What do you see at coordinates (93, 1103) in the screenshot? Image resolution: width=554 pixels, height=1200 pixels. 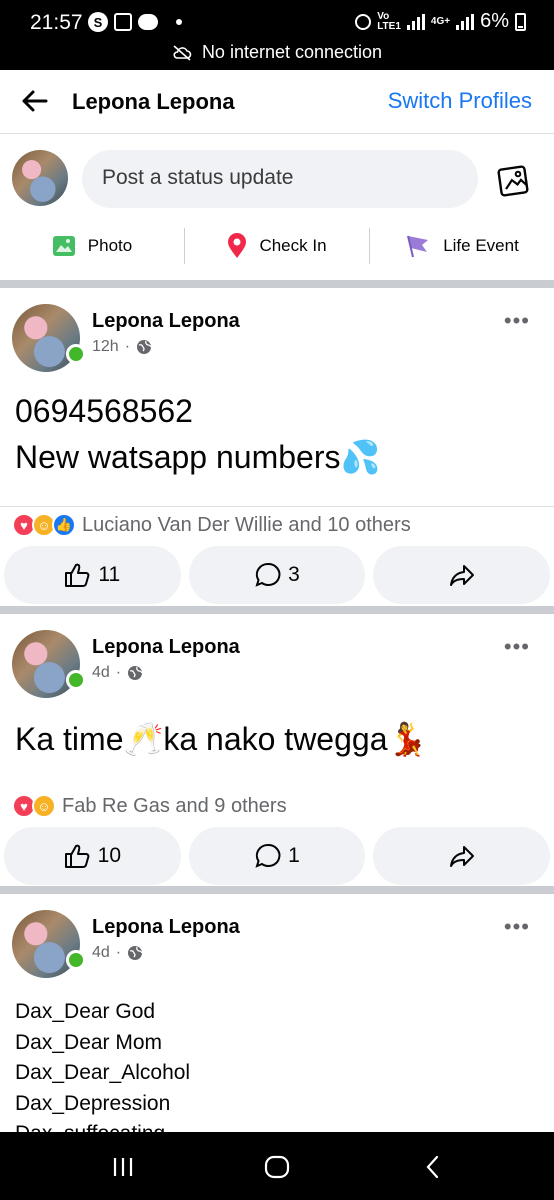 I see `post-text-line: Dax_Depression` at bounding box center [93, 1103].